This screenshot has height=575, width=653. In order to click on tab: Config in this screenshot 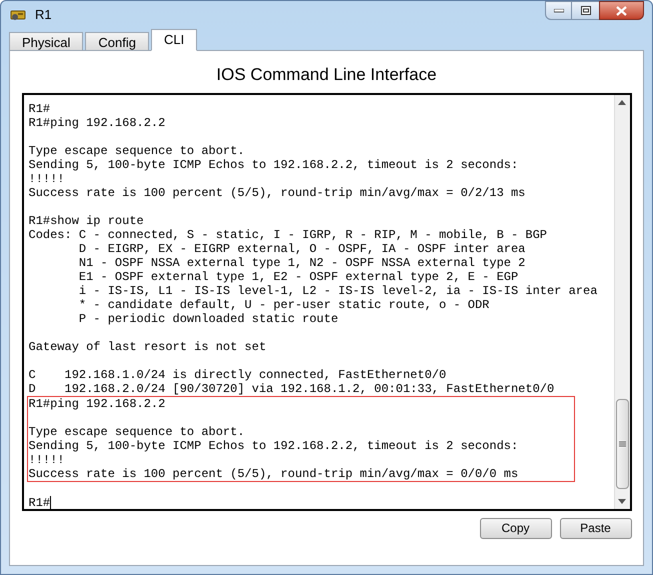, I will do `click(117, 41)`.